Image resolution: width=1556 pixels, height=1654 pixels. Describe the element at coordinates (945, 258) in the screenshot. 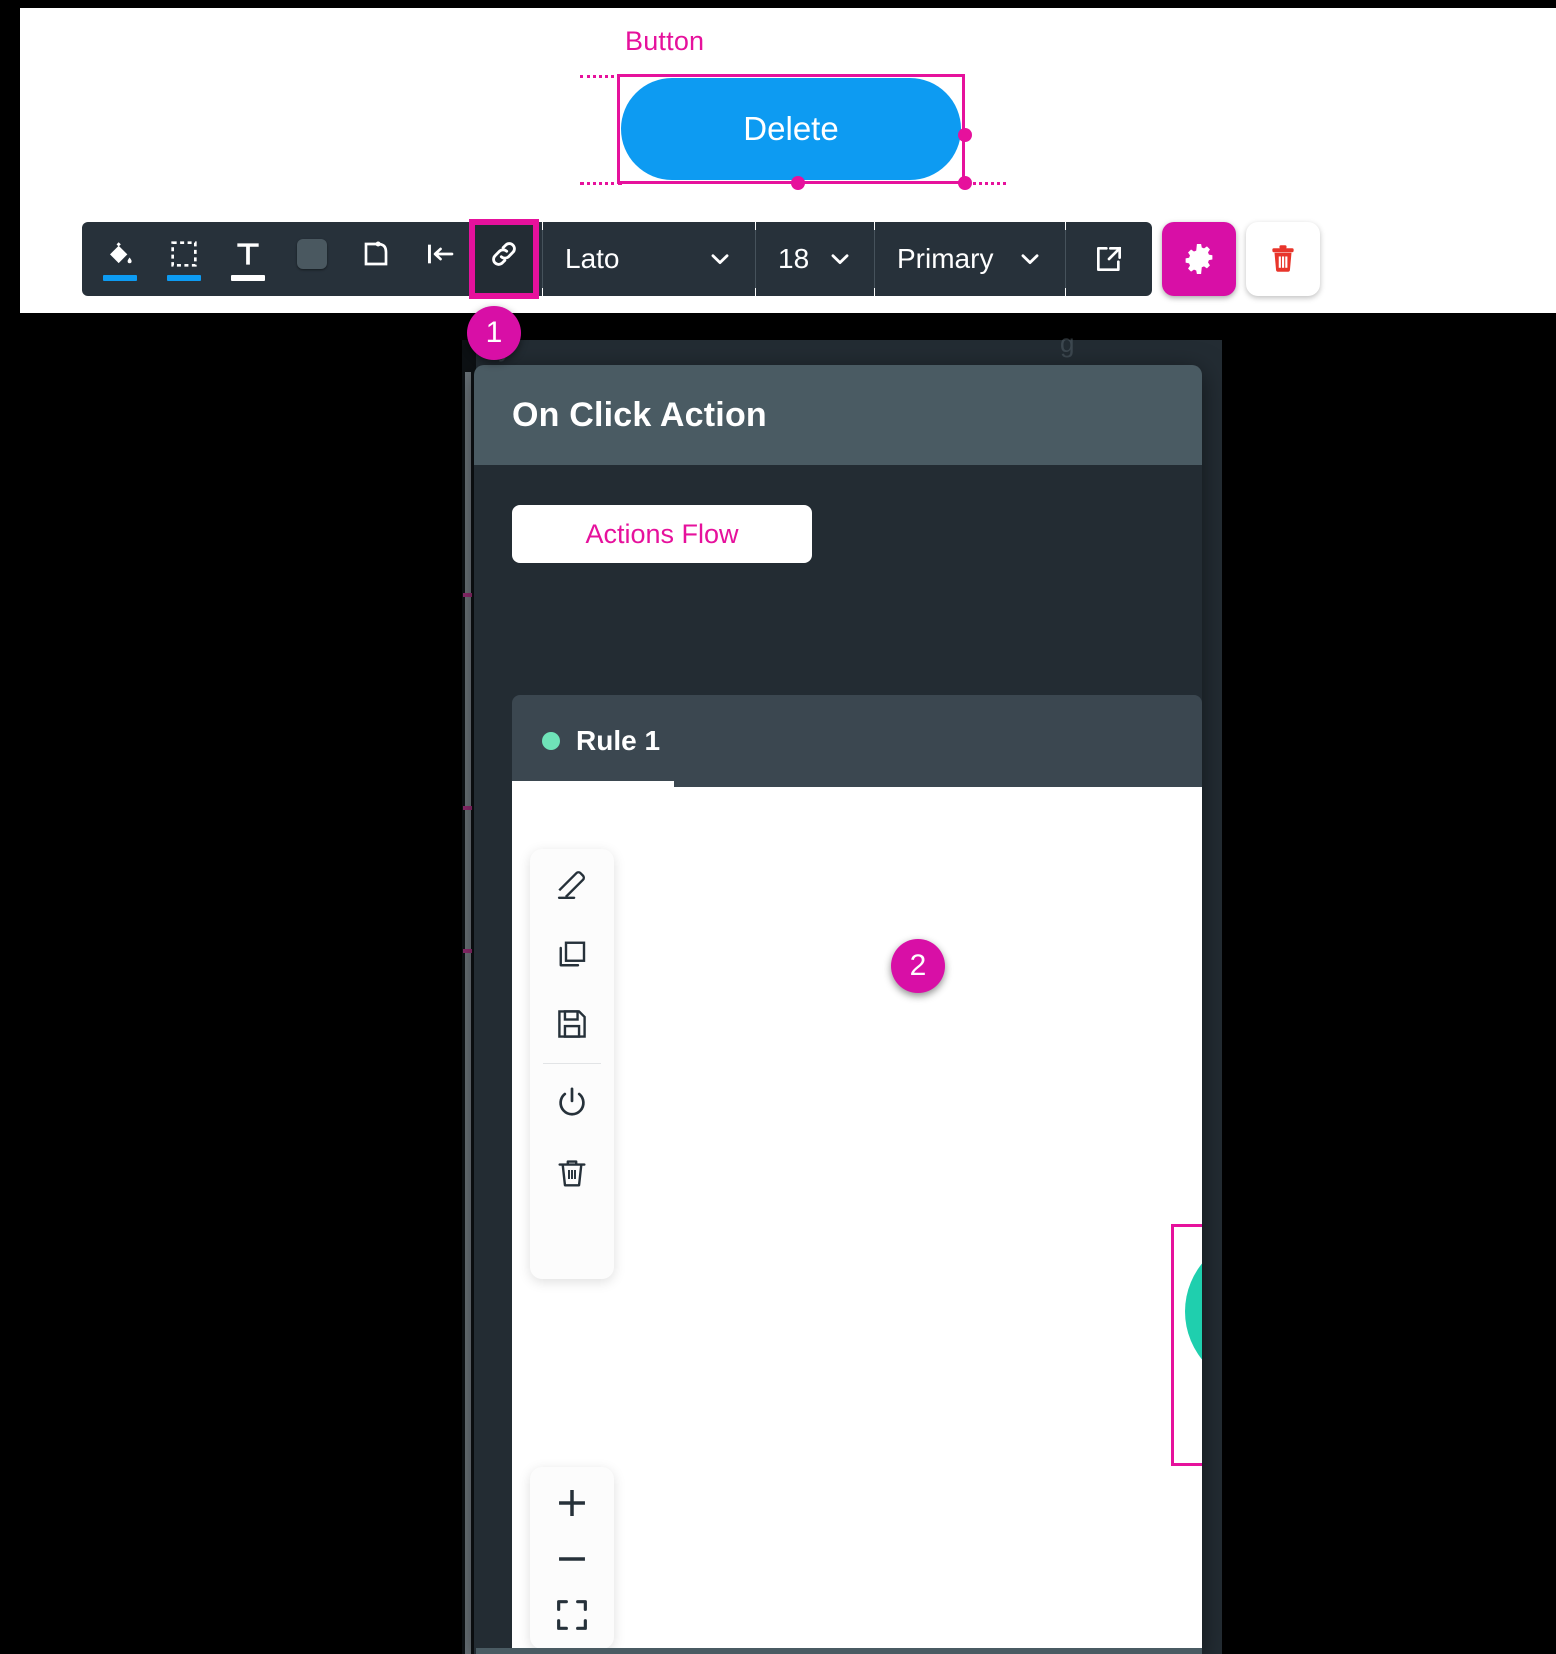

I see `style-variant-value: Primary` at that location.